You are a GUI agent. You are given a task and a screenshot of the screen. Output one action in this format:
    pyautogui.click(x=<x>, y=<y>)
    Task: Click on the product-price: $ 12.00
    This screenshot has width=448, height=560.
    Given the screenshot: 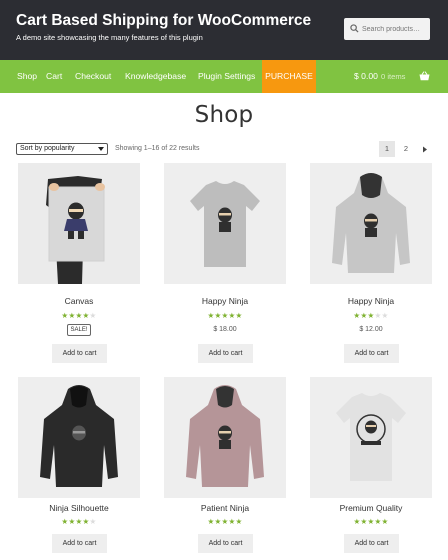 What is the action you would take?
    pyautogui.click(x=371, y=329)
    